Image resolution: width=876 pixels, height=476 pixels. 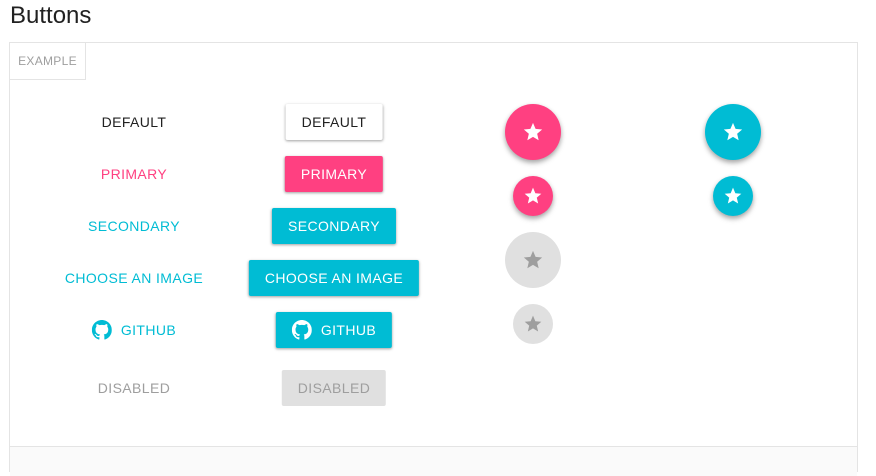 What do you see at coordinates (230, 174) in the screenshot?
I see `row-primary: PRIMARY PRIMARY` at bounding box center [230, 174].